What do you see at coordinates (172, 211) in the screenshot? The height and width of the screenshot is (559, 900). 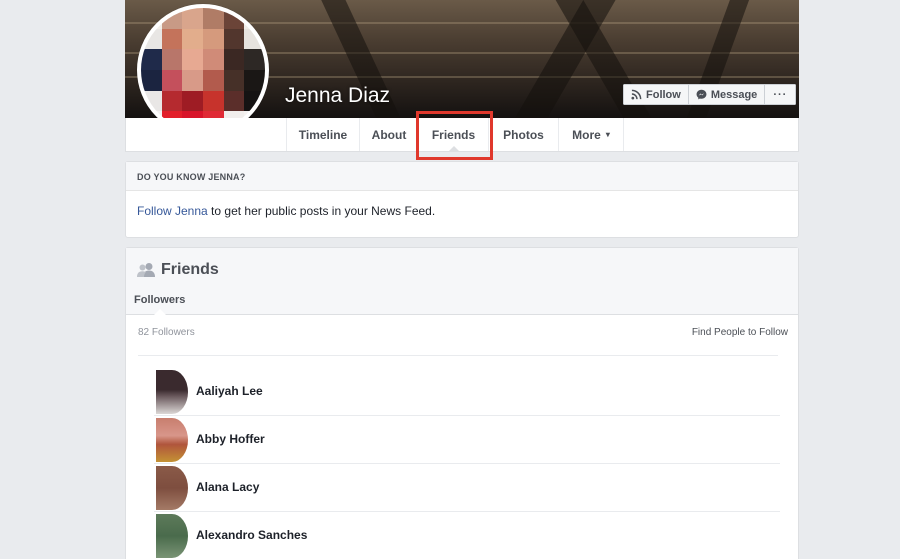 I see `follow-jenna-link: Follow Jenna` at bounding box center [172, 211].